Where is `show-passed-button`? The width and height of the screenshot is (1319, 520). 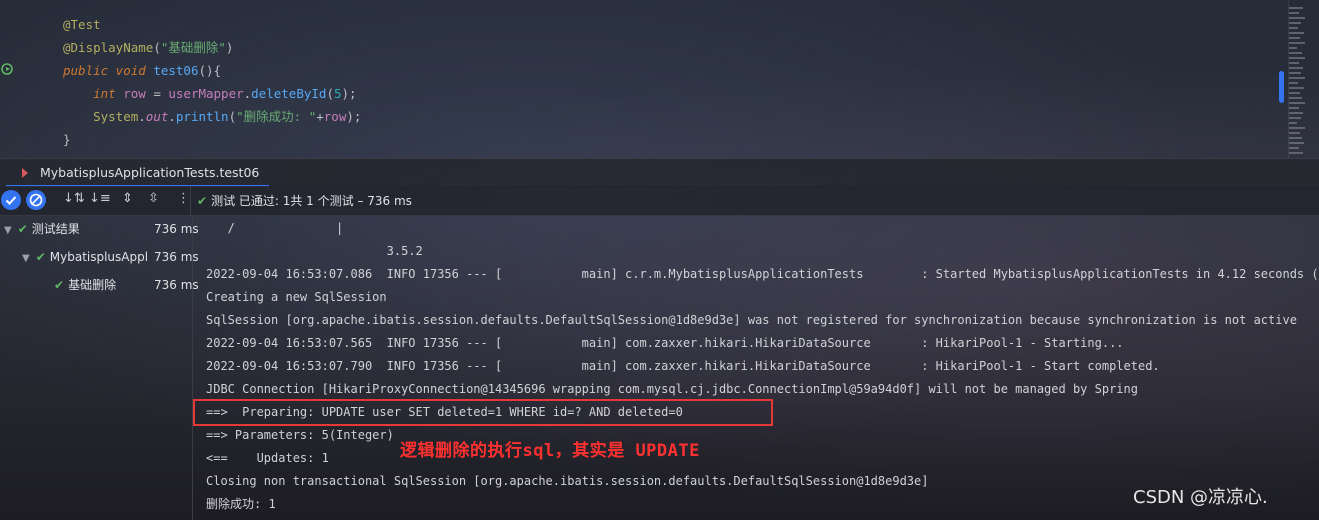 show-passed-button is located at coordinates (11, 200).